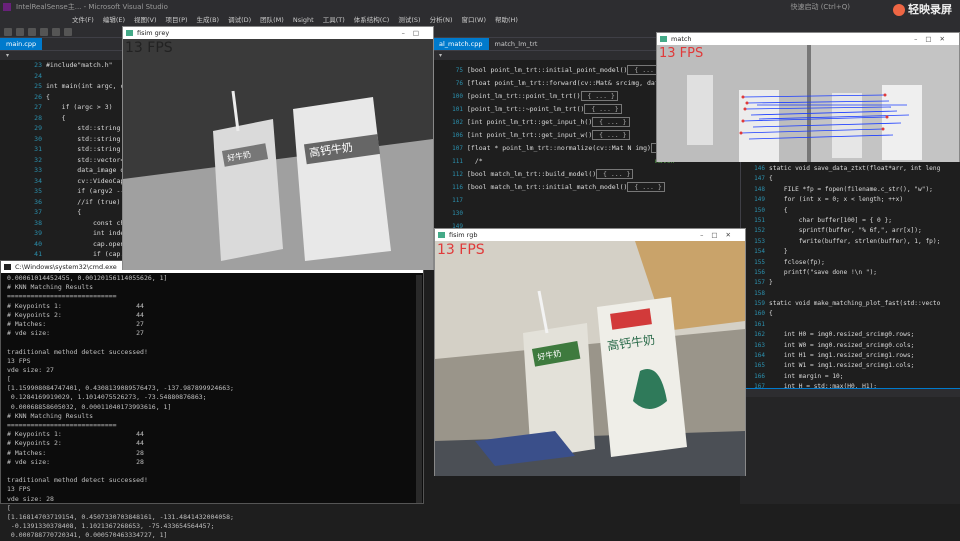 This screenshot has width=960, height=541. Describe the element at coordinates (87, 86) in the screenshot. I see `code-line: int main(int argc, ch` at that location.